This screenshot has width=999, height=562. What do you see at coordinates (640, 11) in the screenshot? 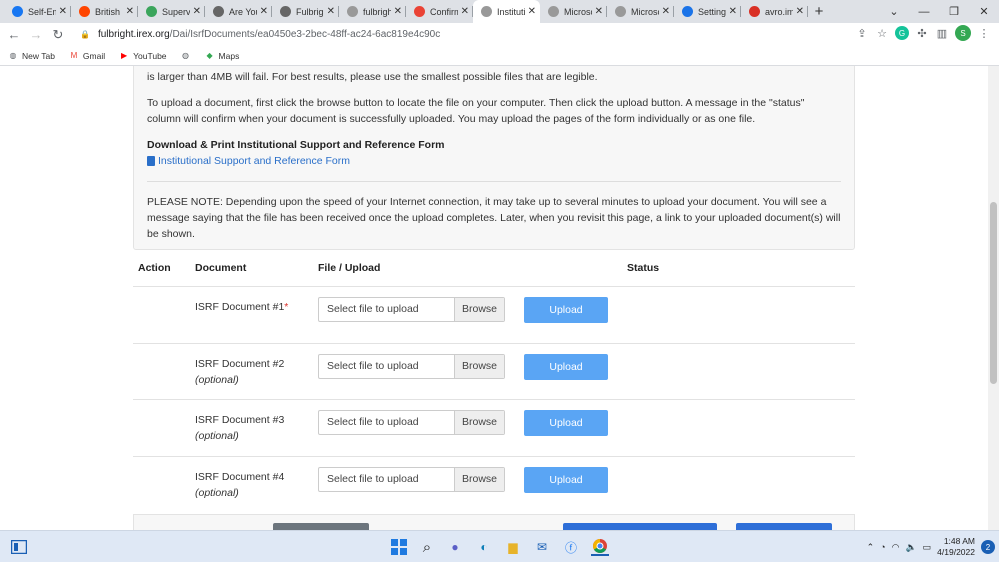
I see `tab-9: Microsc✕` at bounding box center [640, 11].